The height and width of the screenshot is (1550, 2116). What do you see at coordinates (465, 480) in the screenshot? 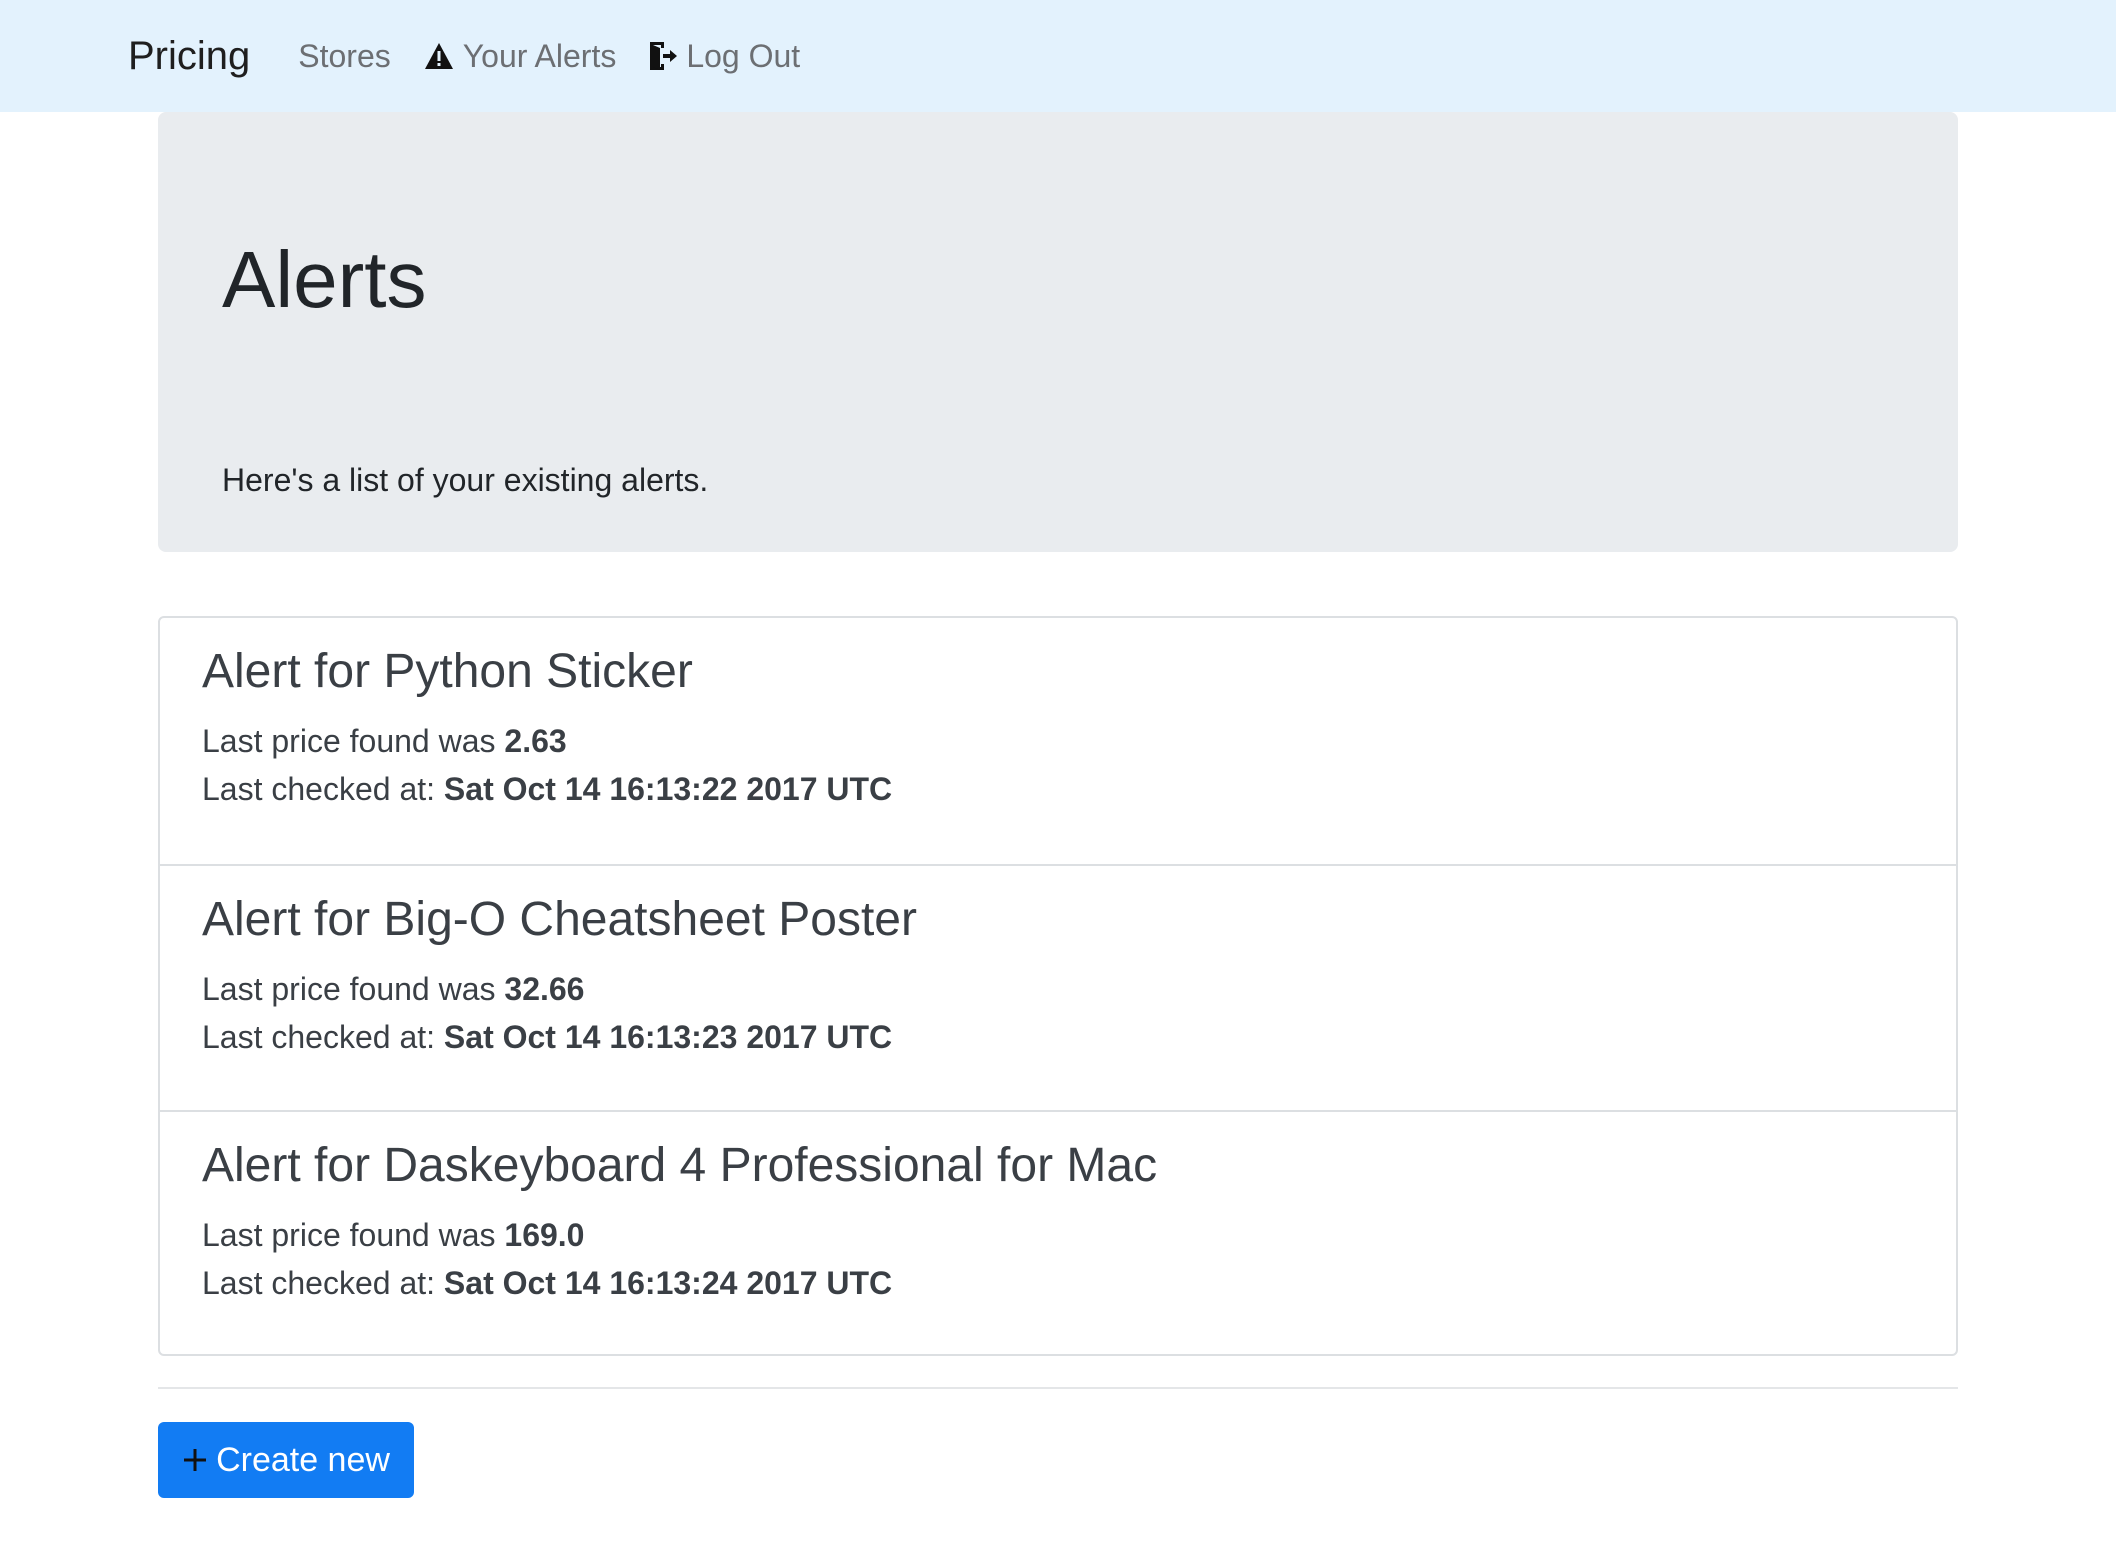
I see `page-subtitle: Here's a list of your existing alerts.` at bounding box center [465, 480].